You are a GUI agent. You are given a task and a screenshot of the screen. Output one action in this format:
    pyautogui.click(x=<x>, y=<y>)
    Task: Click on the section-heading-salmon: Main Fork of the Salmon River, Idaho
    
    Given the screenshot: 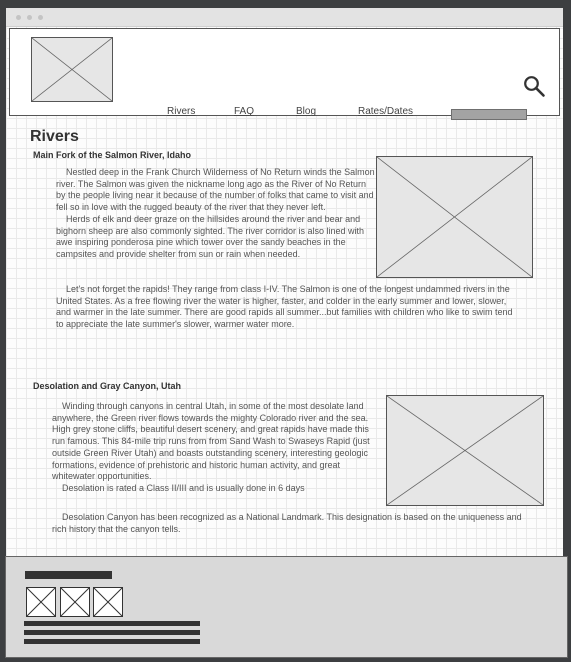 What is the action you would take?
    pyautogui.click(x=112, y=155)
    